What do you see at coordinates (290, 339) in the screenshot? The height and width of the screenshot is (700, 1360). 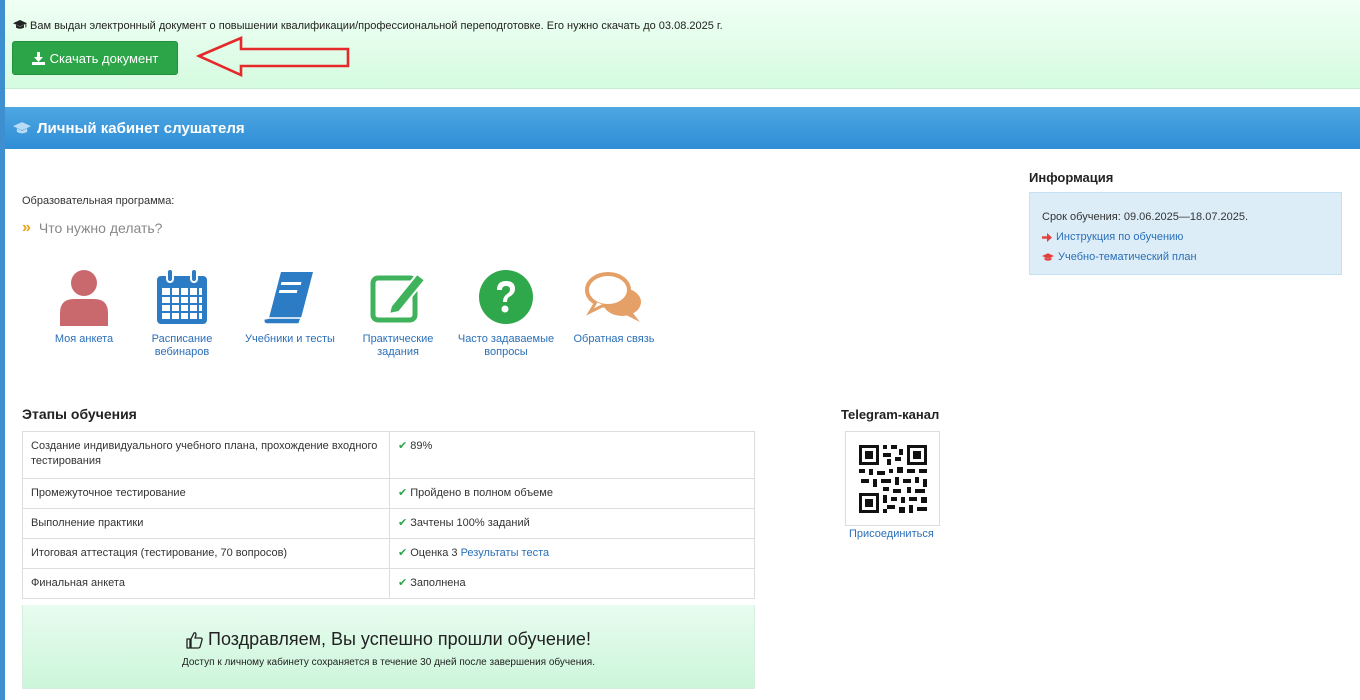 I see `action-label: Учебники и тесты` at bounding box center [290, 339].